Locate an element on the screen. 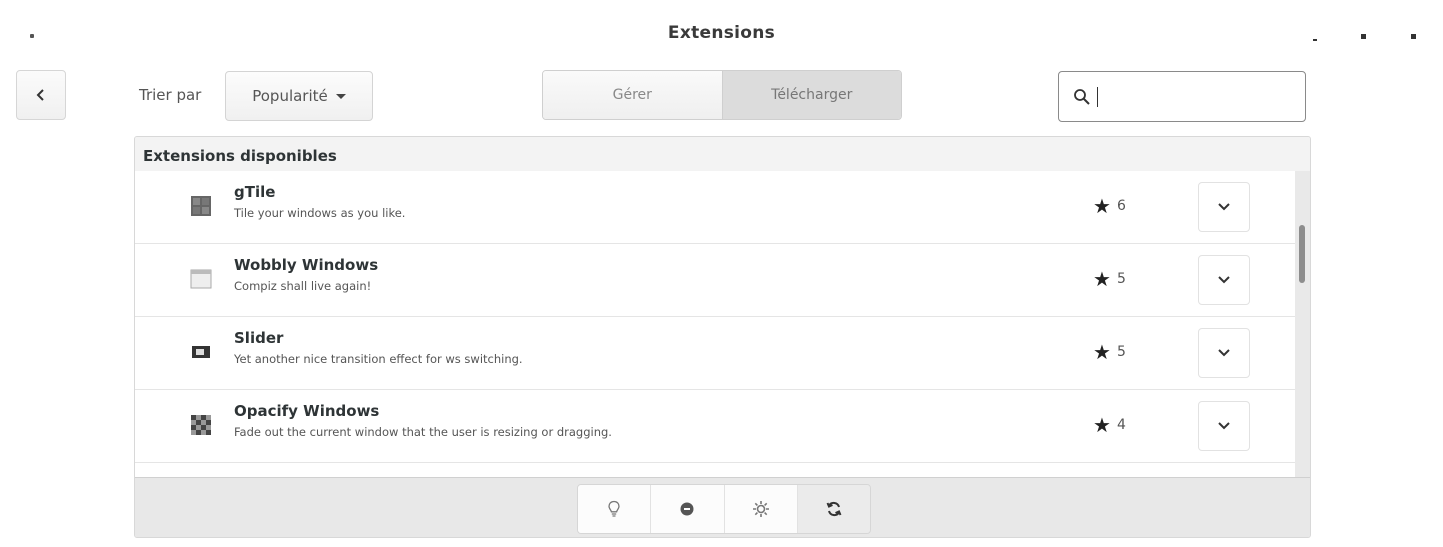 This screenshot has height=547, width=1443. lightbulb-icon is located at coordinates (614, 508).